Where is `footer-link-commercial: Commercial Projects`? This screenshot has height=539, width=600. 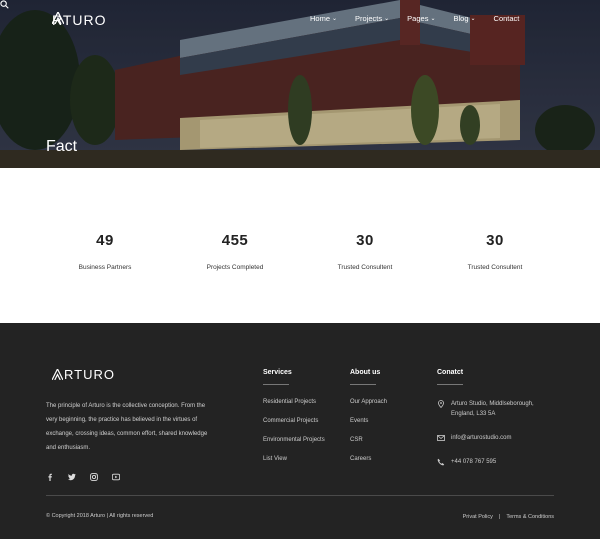
footer-link-commercial: Commercial Projects is located at coordinates (294, 421).